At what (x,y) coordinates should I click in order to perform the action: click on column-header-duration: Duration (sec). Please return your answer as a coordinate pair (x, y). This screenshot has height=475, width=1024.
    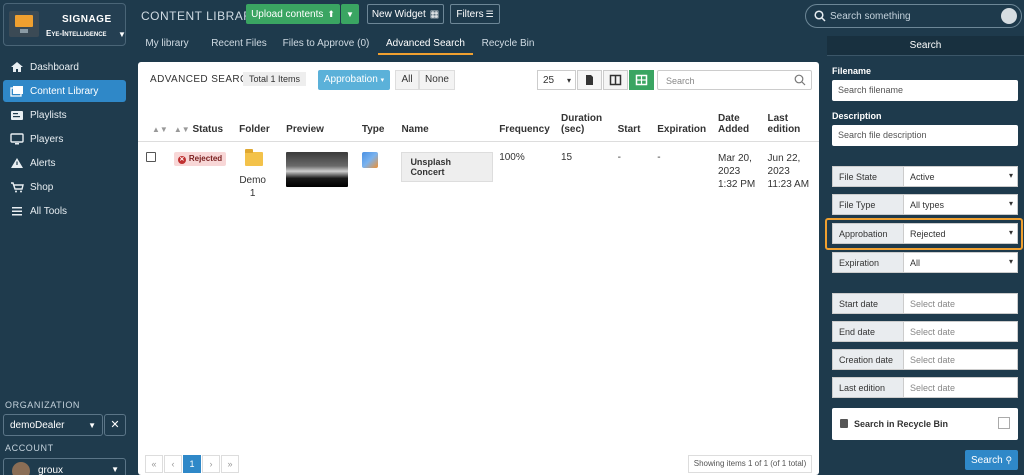
    Looking at the image, I should click on (586, 119).